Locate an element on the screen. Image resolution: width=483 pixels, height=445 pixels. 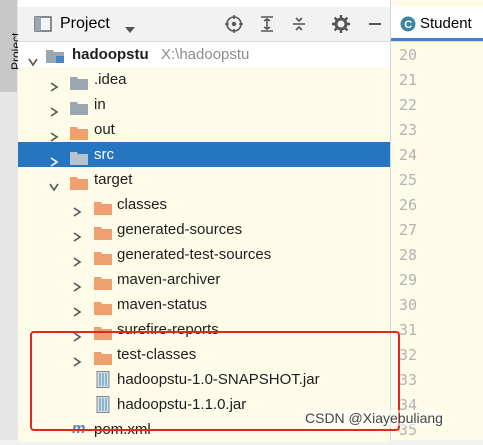
line-number: 33 is located at coordinates (408, 380).